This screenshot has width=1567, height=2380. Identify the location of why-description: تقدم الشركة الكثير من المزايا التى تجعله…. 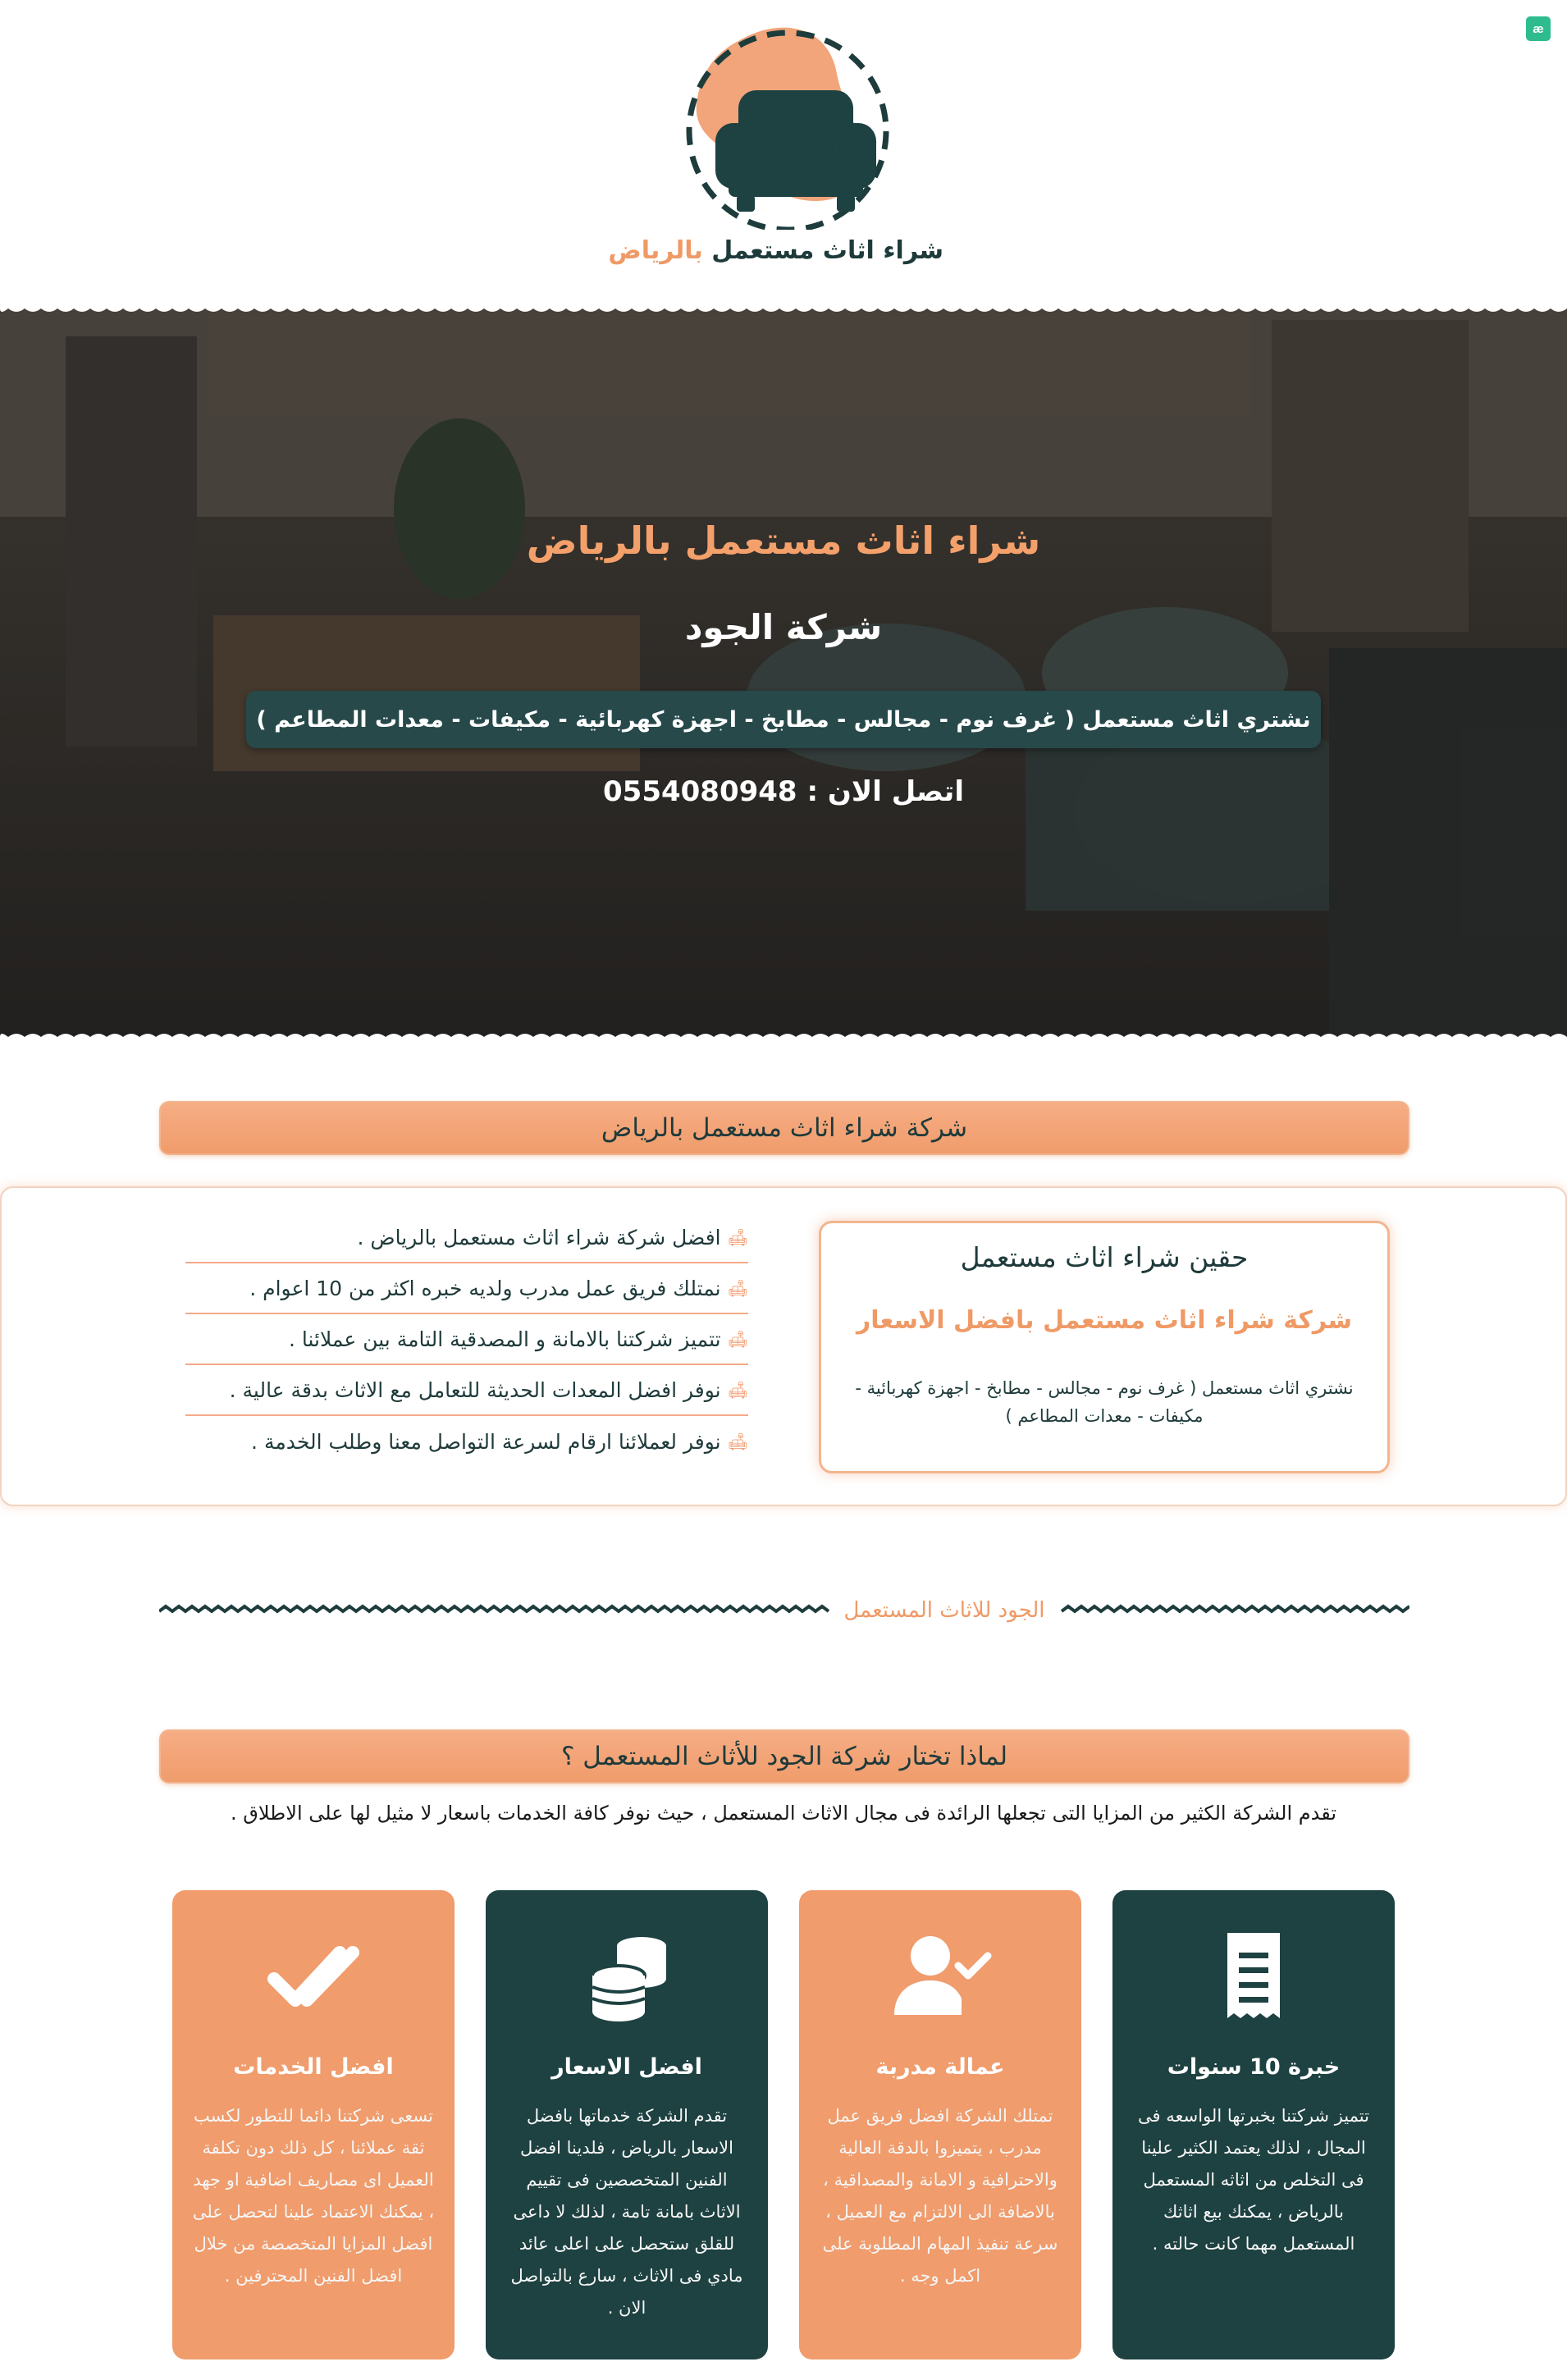
(783, 1814).